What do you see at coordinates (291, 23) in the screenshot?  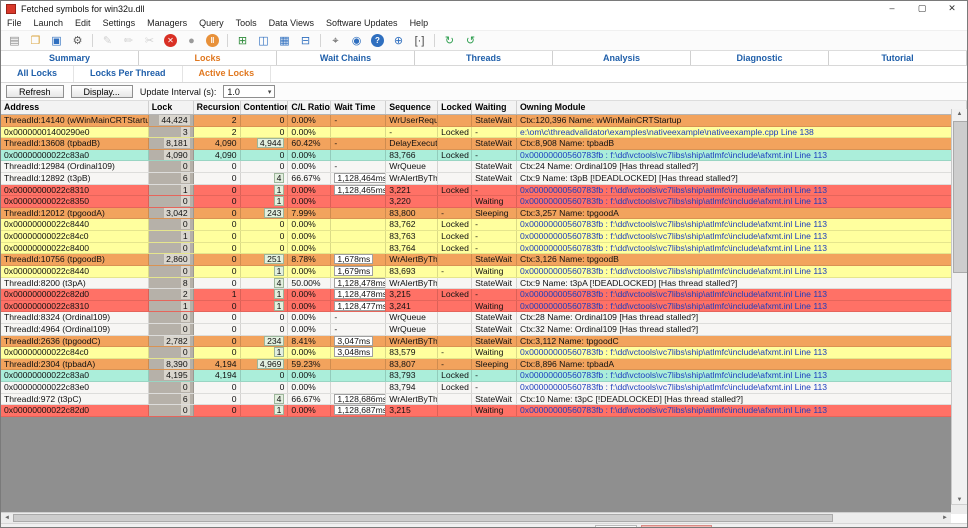 I see `menu-data-views: Data Views` at bounding box center [291, 23].